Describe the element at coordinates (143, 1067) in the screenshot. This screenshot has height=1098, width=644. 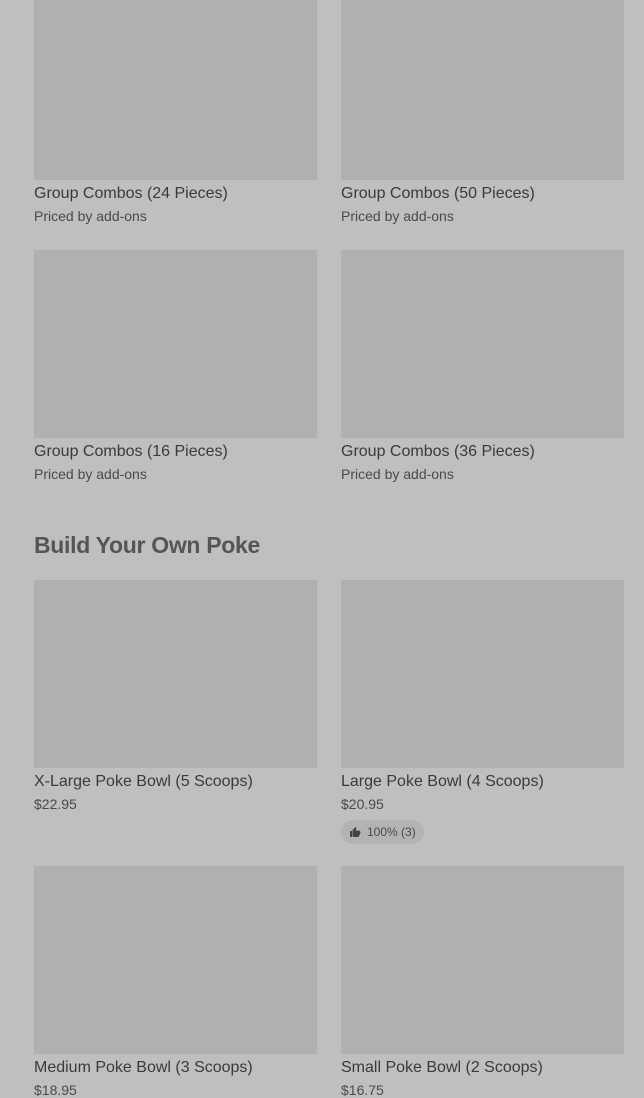
I see `item-name: Medium Poke Bowl (3 Scoops)` at that location.